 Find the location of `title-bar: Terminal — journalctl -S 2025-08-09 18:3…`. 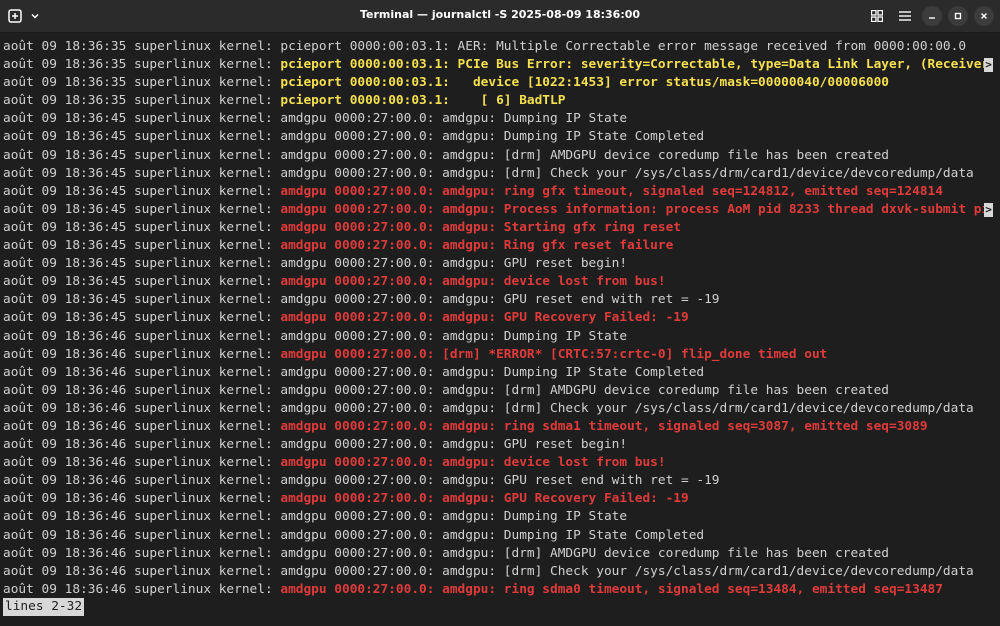

title-bar: Terminal — journalctl -S 2025-08-09 18:3… is located at coordinates (500, 16).